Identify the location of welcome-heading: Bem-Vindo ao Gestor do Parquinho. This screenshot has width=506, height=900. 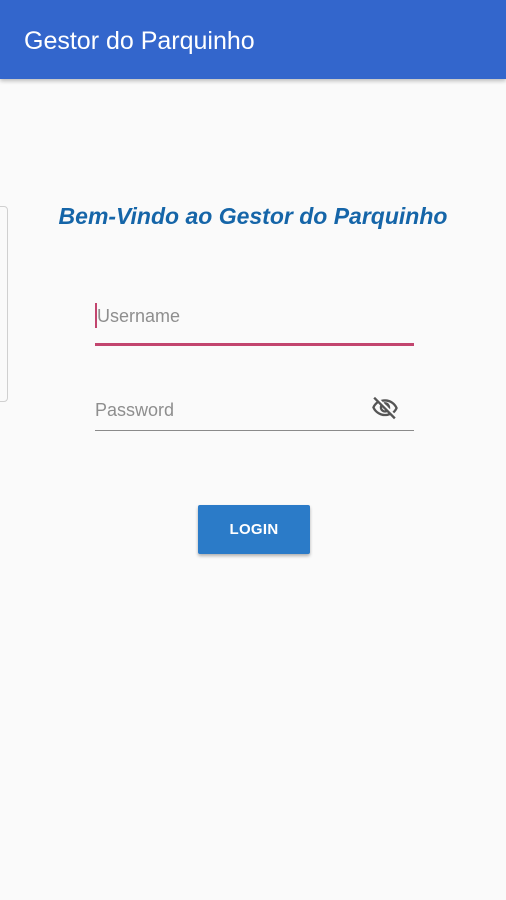
(253, 216).